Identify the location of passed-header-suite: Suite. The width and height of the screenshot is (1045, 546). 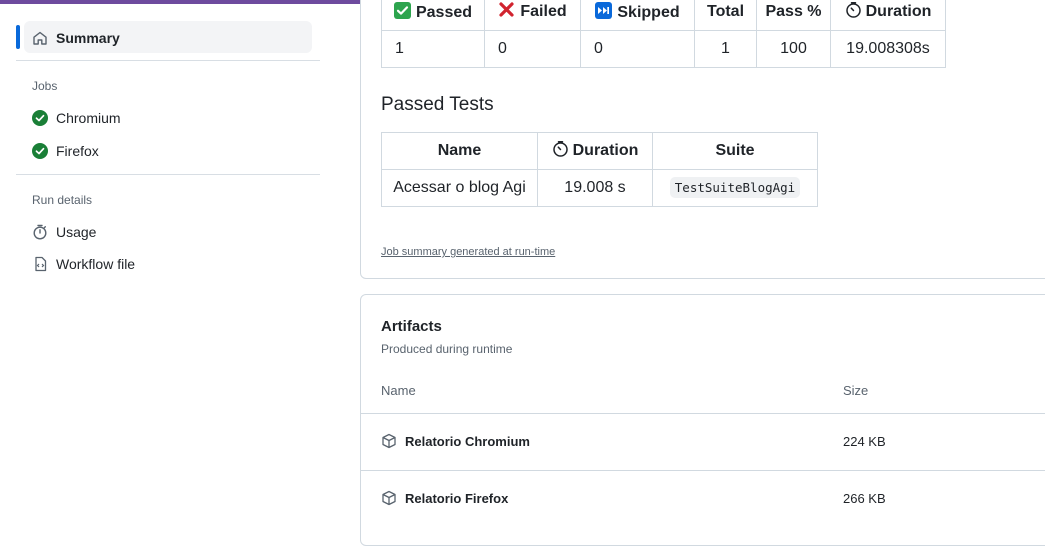
(735, 151).